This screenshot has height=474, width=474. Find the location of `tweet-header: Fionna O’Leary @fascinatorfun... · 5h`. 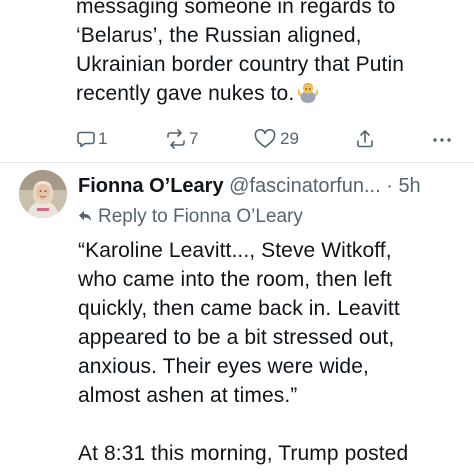

tweet-header: Fionna O’Leary @fascinatorfun... · 5h is located at coordinates (273, 186).